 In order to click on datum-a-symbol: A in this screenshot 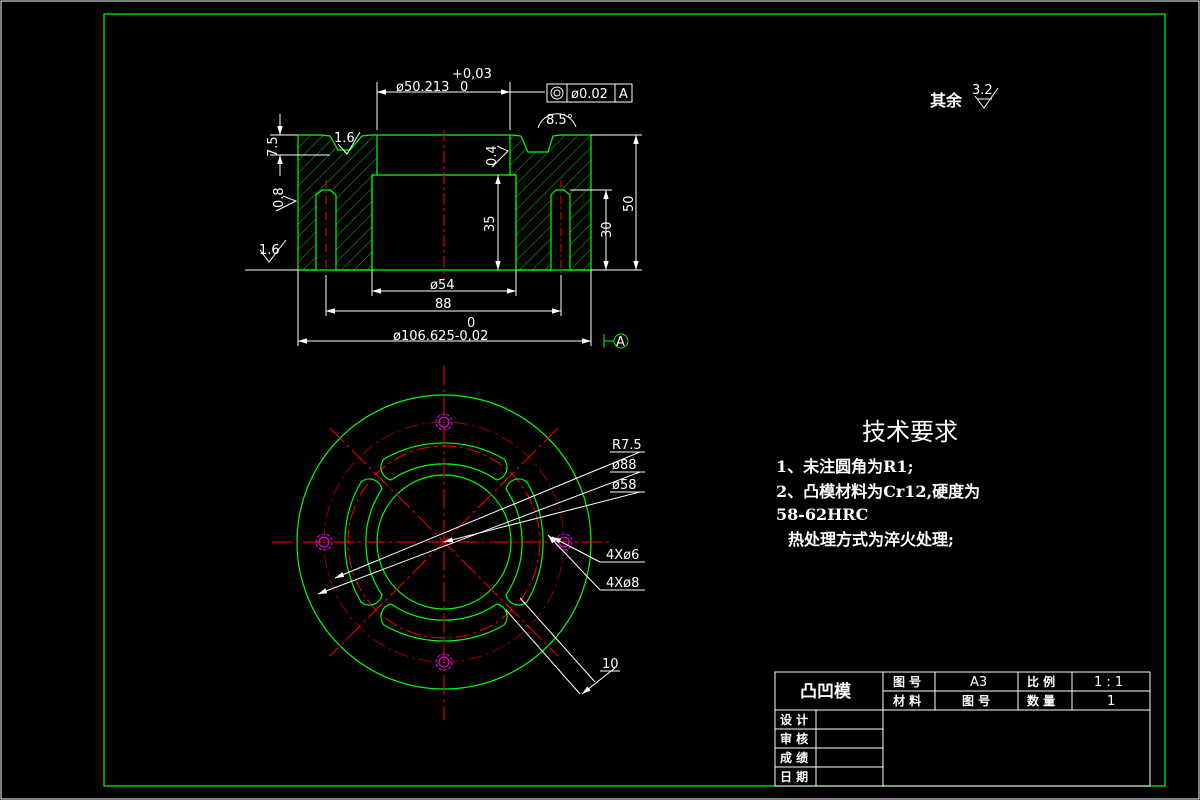, I will do `click(616, 341)`.